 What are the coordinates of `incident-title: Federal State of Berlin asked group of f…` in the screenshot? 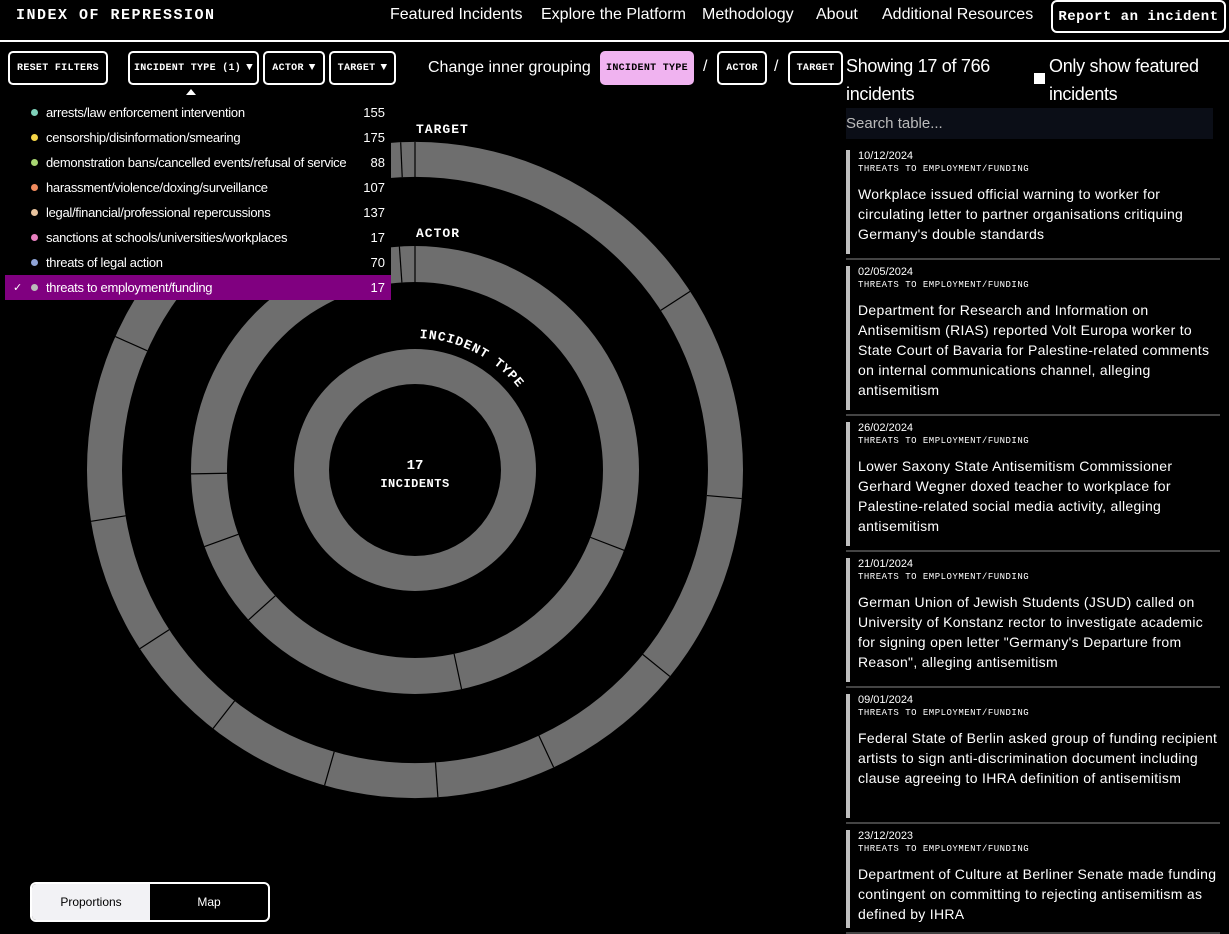 It's located at (1038, 758).